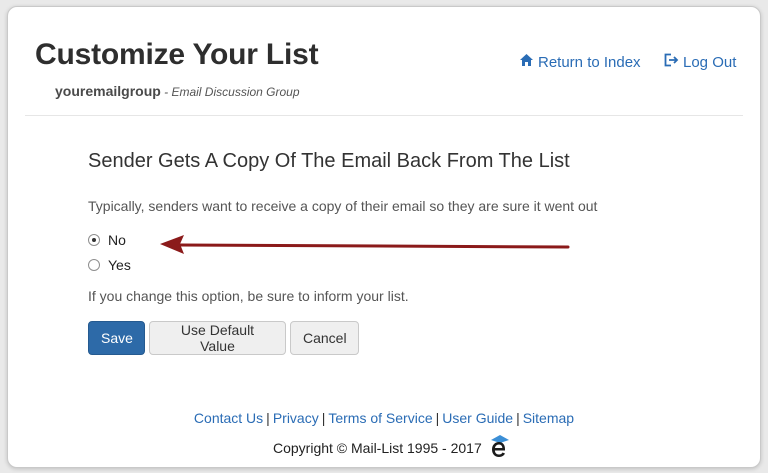 This screenshot has height=473, width=768. I want to click on option-yes: Yes, so click(109, 265).